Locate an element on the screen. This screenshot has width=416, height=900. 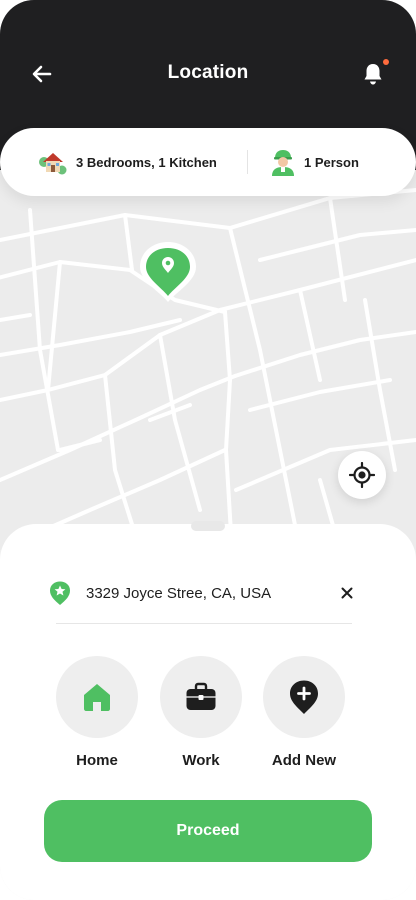
location-pin is located at coordinates (168, 272).